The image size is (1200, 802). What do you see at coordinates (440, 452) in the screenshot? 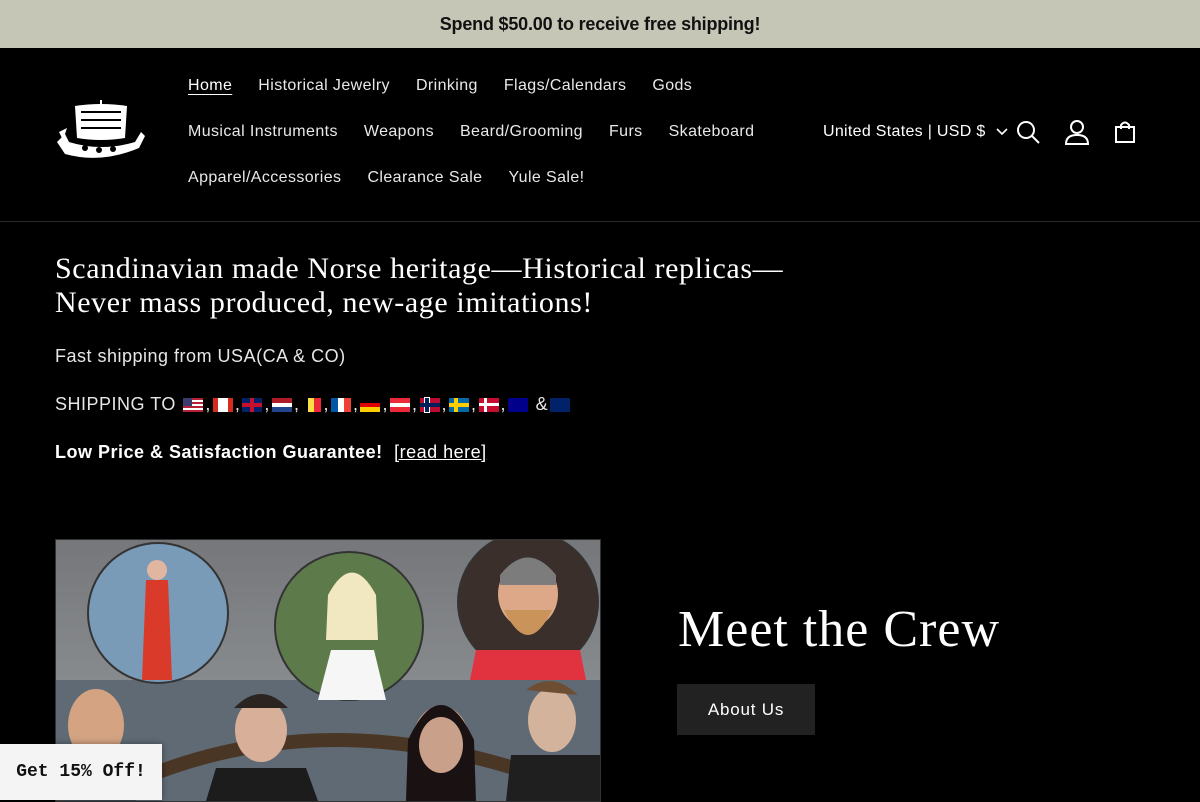
I see `read-here-link: [read here]` at bounding box center [440, 452].